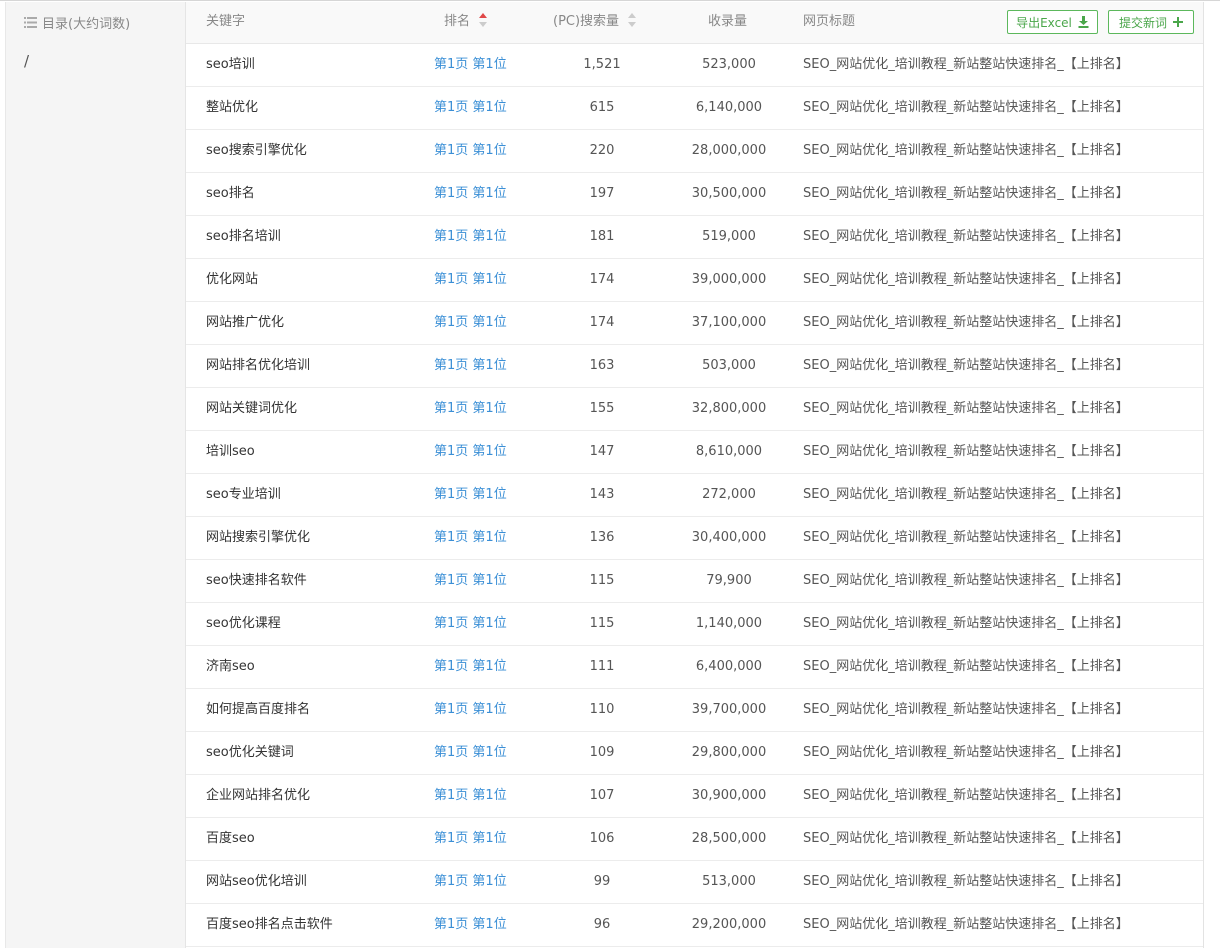  Describe the element at coordinates (602, 795) in the screenshot. I see `search-volume-cell: 107` at that location.